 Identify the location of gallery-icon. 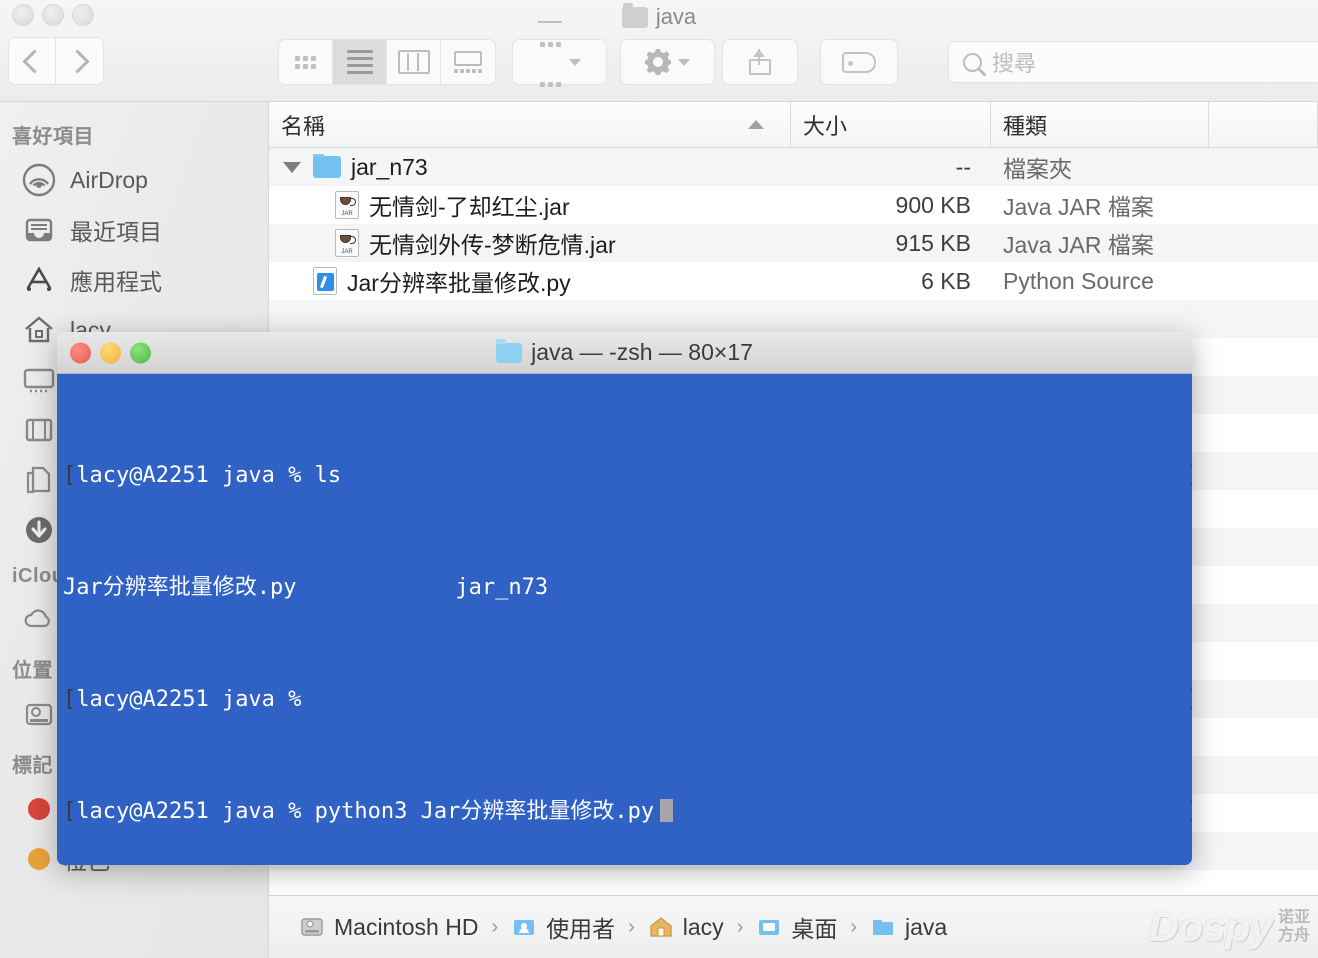
(468, 62).